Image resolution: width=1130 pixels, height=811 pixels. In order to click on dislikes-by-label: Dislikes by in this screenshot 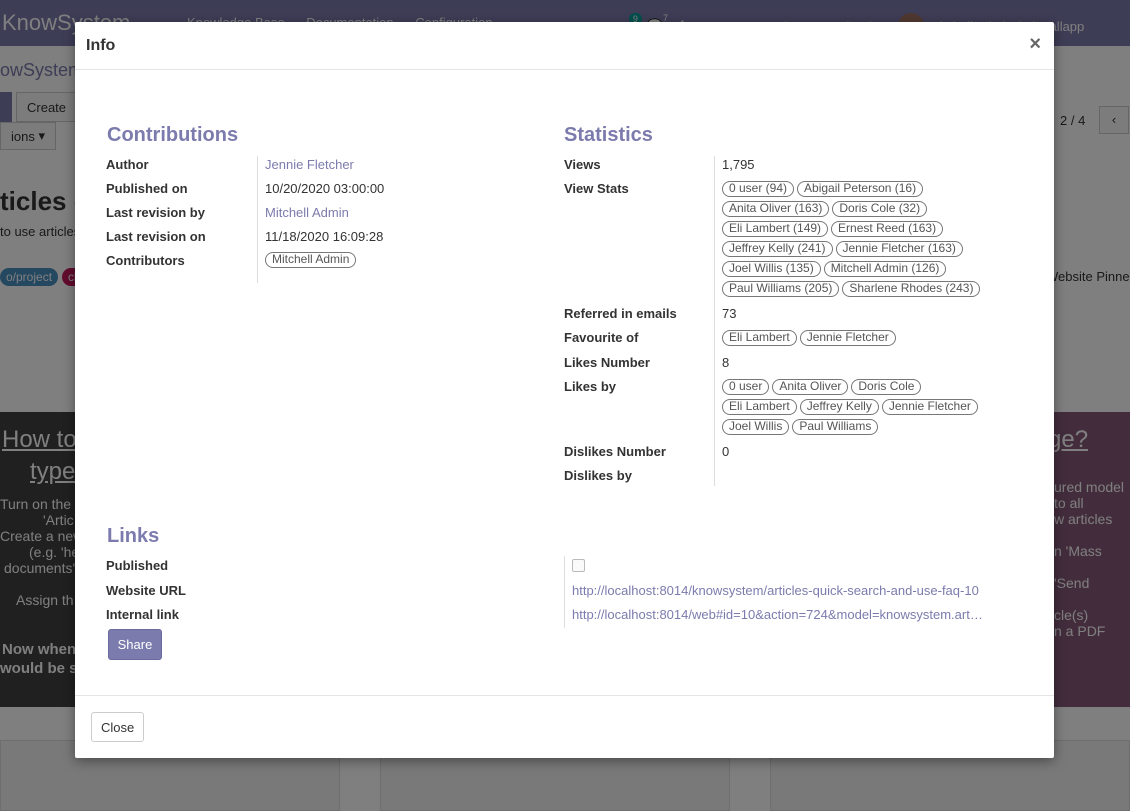, I will do `click(598, 475)`.